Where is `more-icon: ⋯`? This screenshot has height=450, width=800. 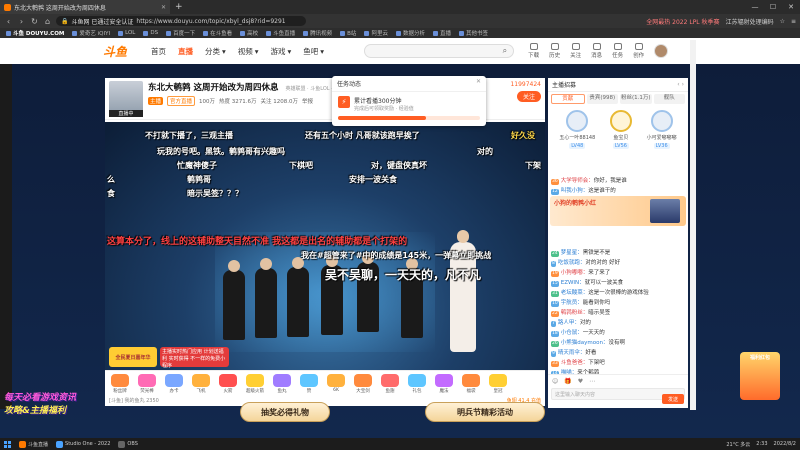
more-icon: ⋯ is located at coordinates (592, 381).